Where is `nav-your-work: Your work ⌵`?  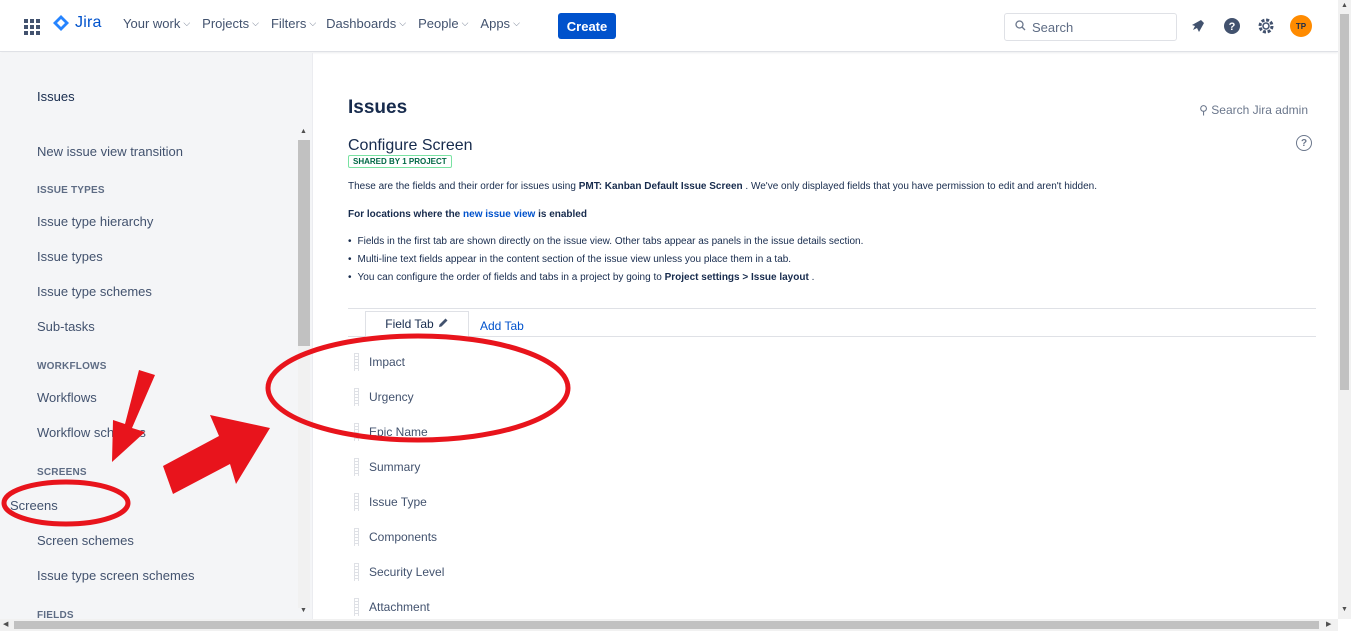 nav-your-work: Your work ⌵ is located at coordinates (156, 23).